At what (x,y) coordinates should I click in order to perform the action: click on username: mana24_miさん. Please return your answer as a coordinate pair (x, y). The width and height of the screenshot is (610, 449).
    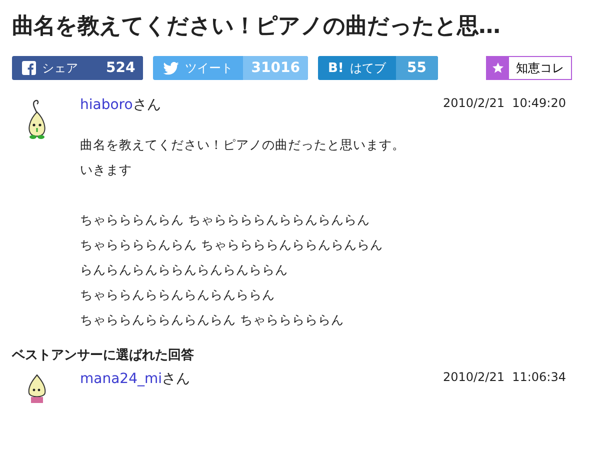
    Looking at the image, I should click on (135, 379).